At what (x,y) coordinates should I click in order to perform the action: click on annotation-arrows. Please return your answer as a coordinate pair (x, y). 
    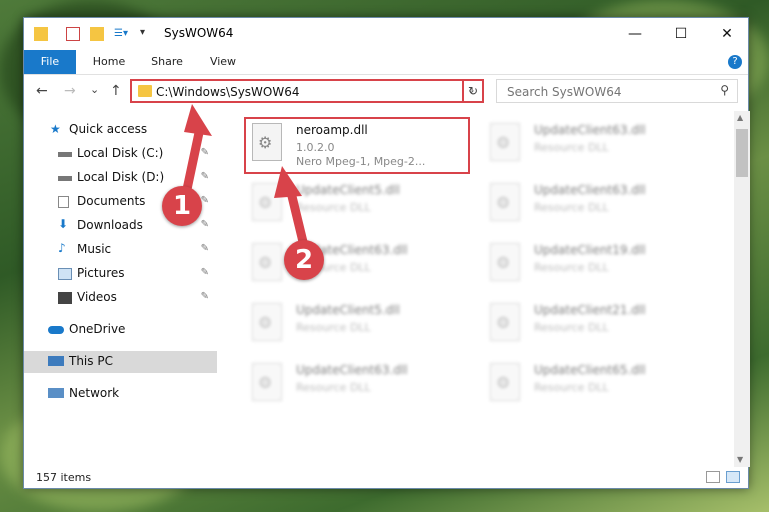
    Looking at the image, I should click on (245, 177).